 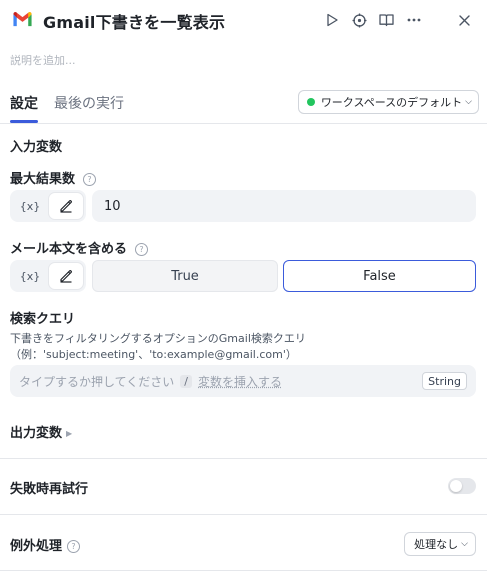 What do you see at coordinates (185, 276) in the screenshot?
I see `true-option-button: True` at bounding box center [185, 276].